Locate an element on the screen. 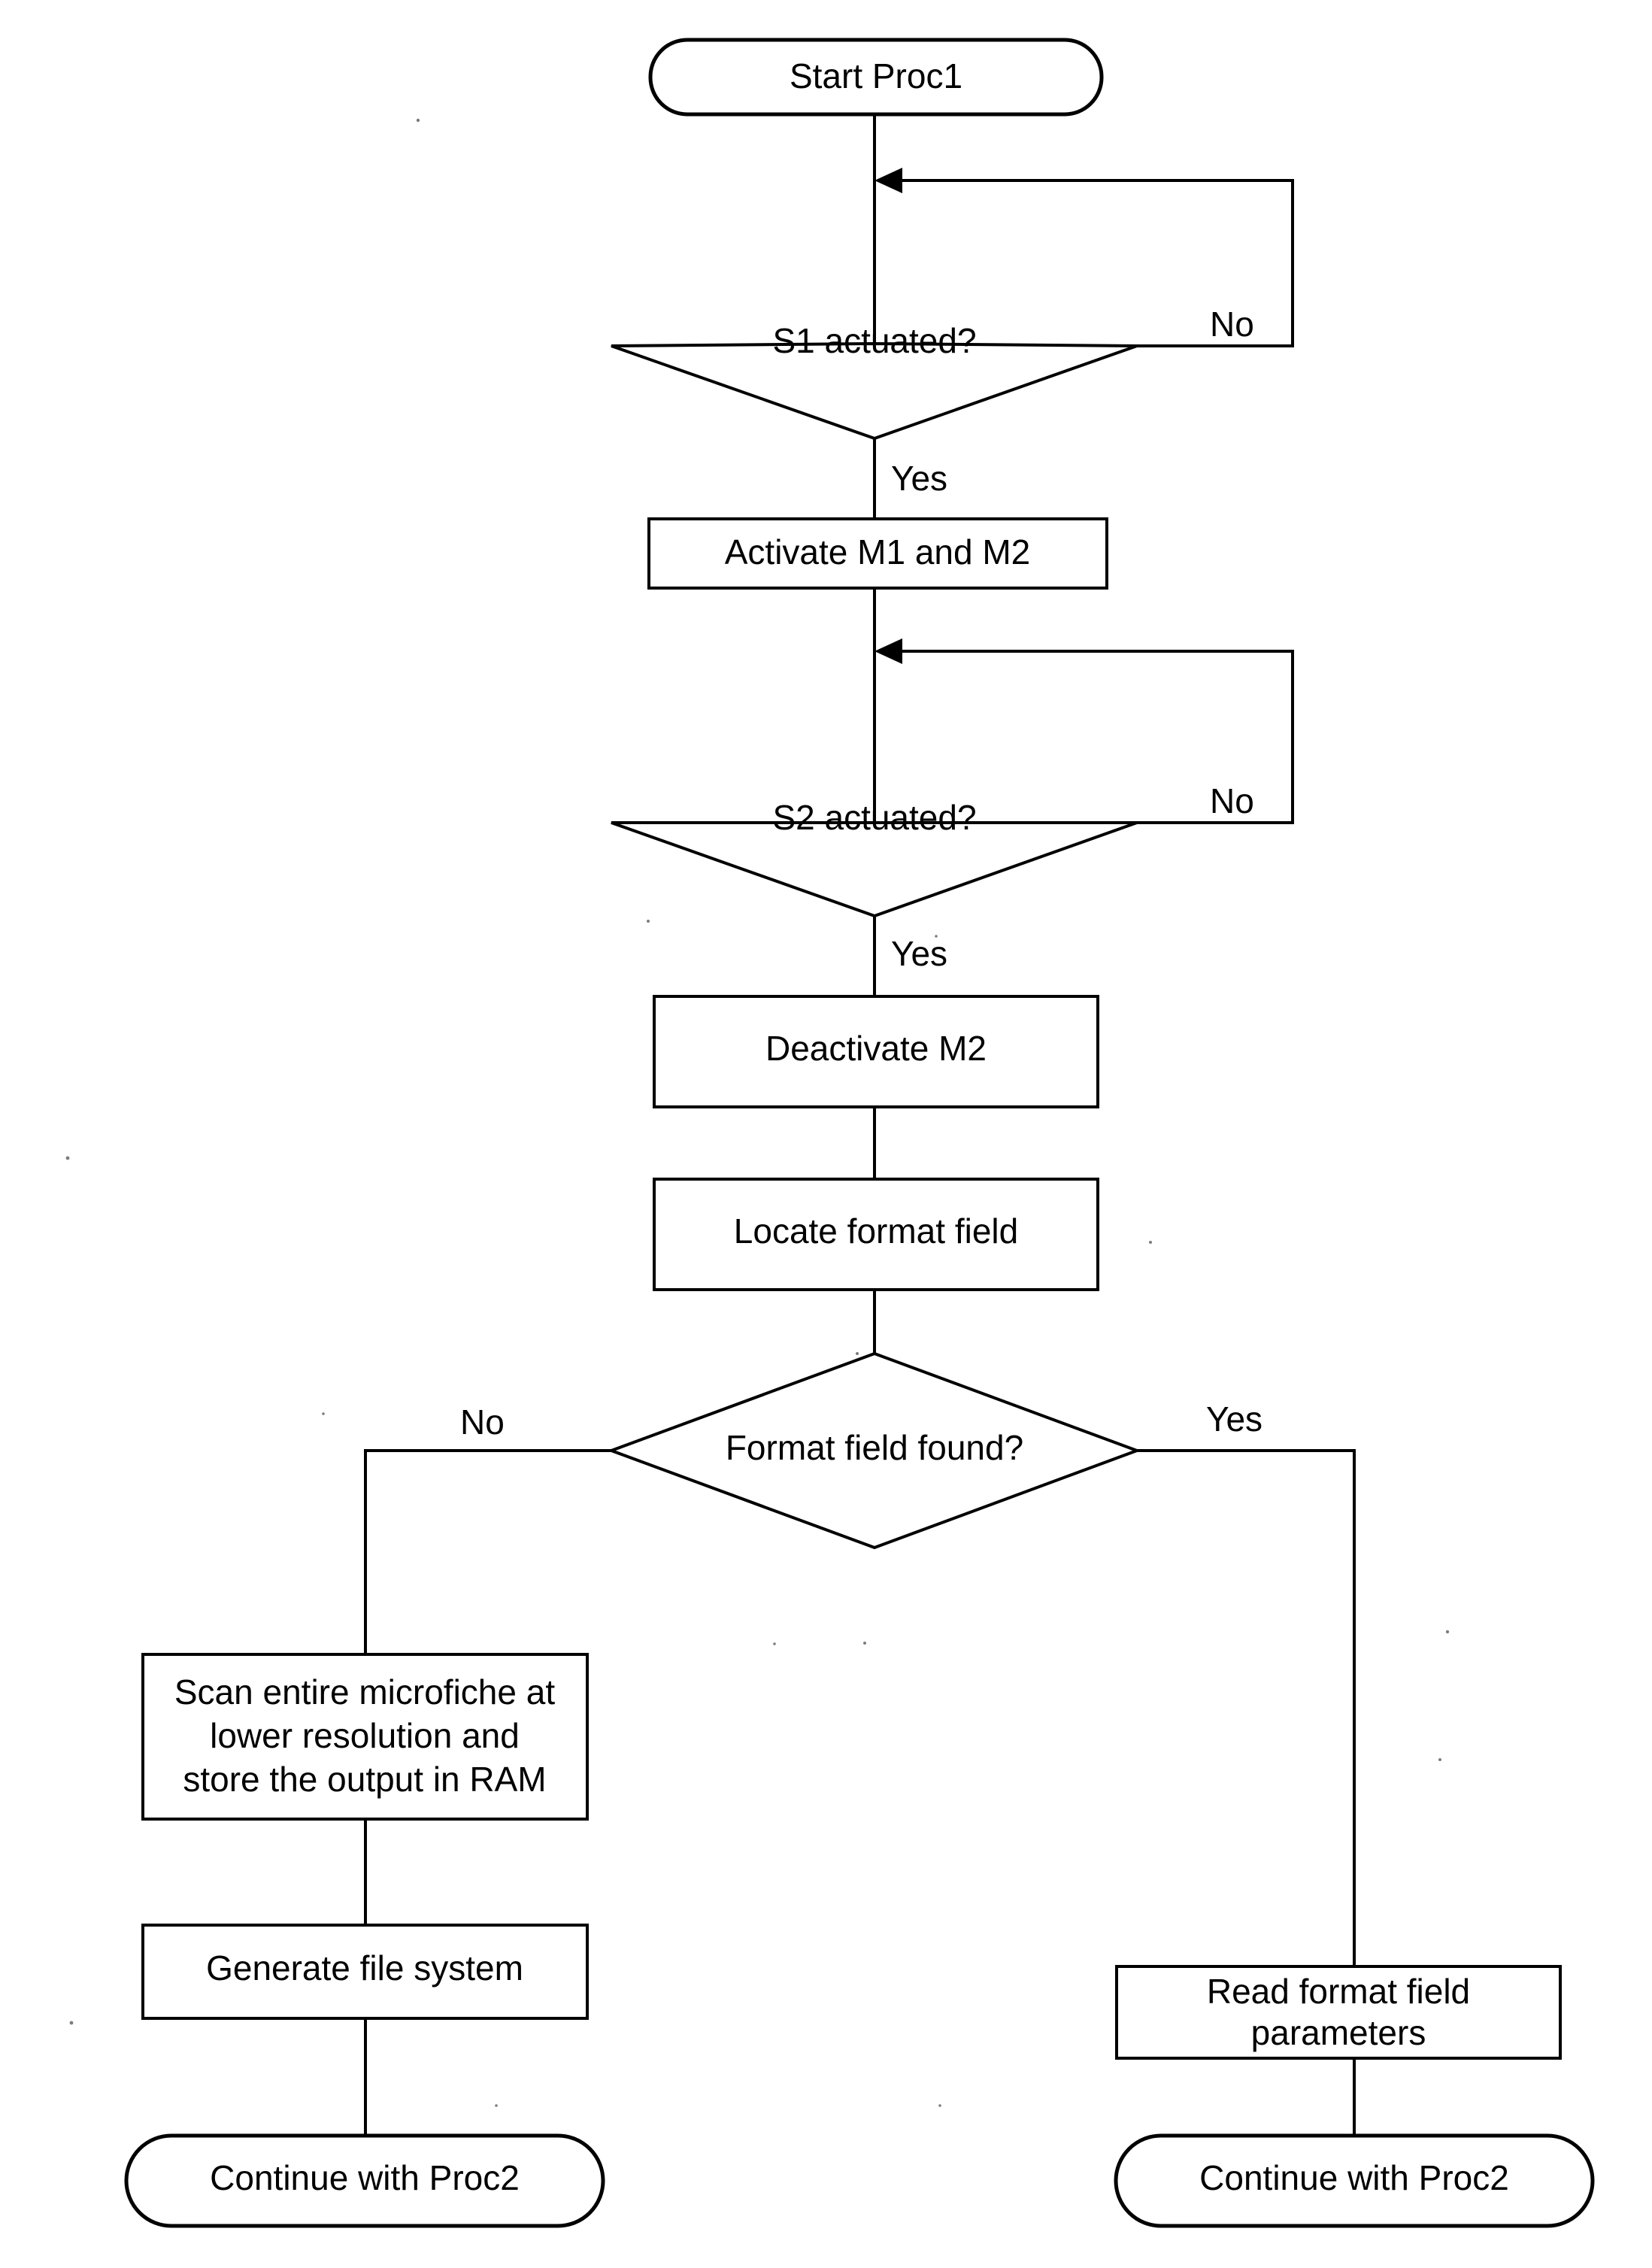 This screenshot has width=1652, height=2268. node-activate-m1-m2-label: Activate M1 and M2 is located at coordinates (878, 552).